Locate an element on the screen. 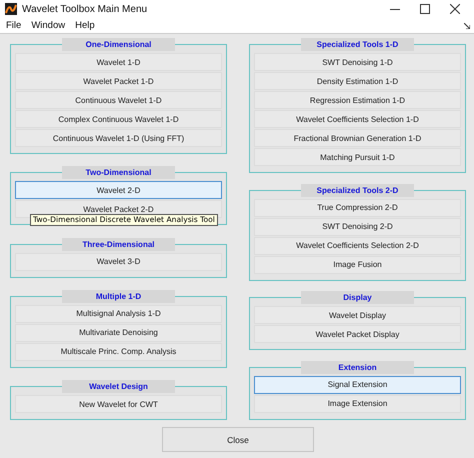  maximize-icon is located at coordinates (425, 9).